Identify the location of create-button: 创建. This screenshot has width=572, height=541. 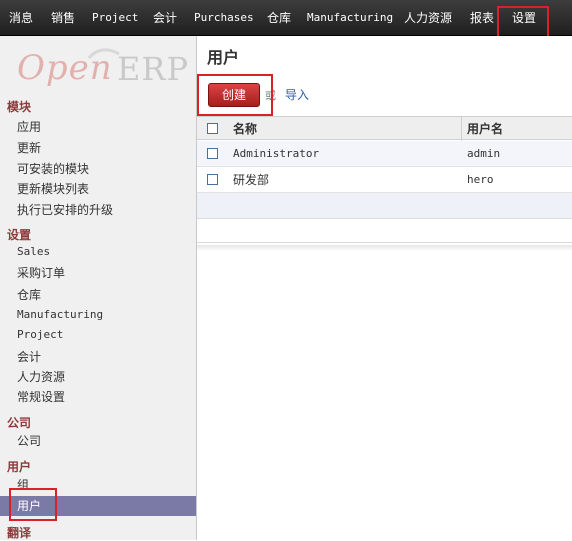
(234, 95).